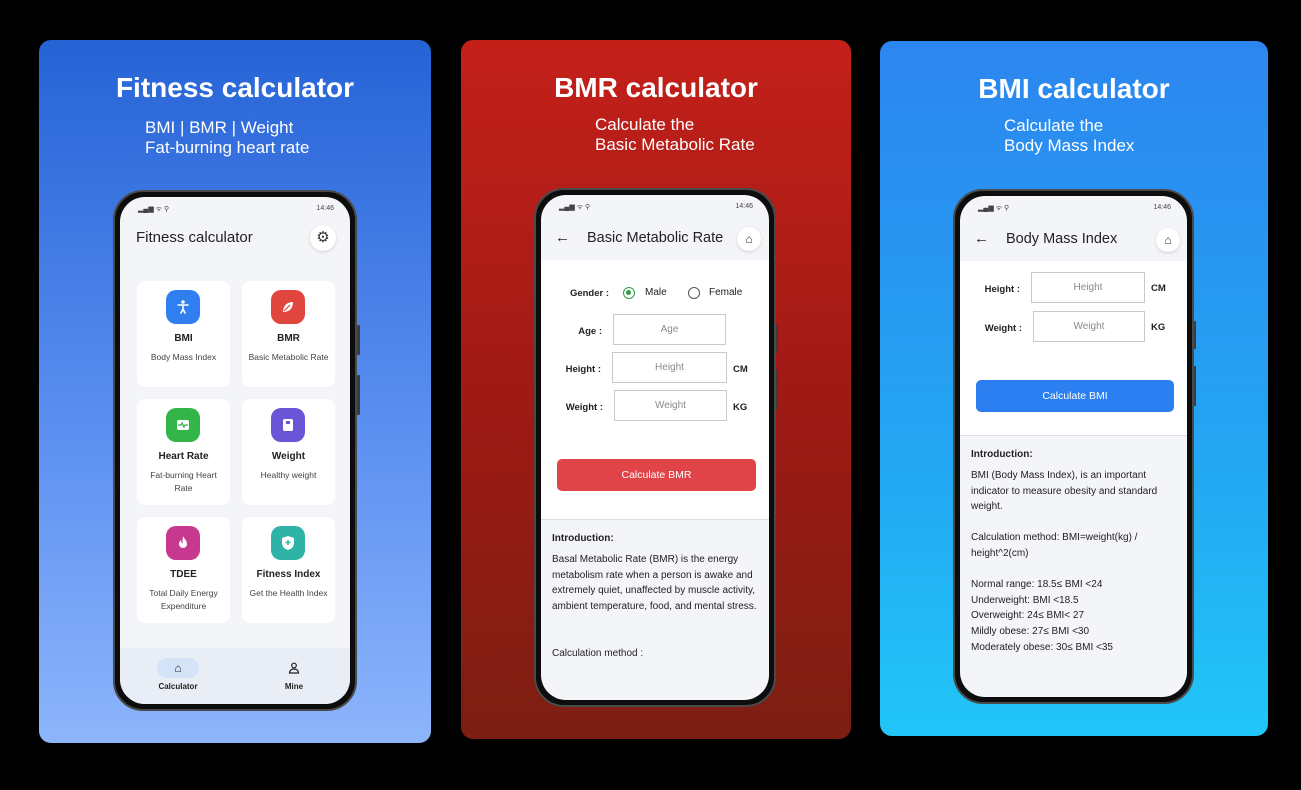 This screenshot has width=1301, height=790. What do you see at coordinates (589, 293) in the screenshot?
I see `gender-label: Gender :` at bounding box center [589, 293].